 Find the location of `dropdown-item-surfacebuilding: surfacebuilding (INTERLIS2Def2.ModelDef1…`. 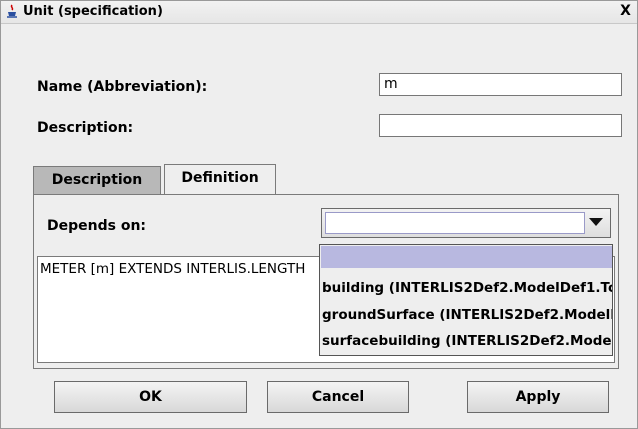

dropdown-item-surfacebuilding: surfacebuilding (INTERLIS2Def2.ModelDef1… is located at coordinates (466, 341).